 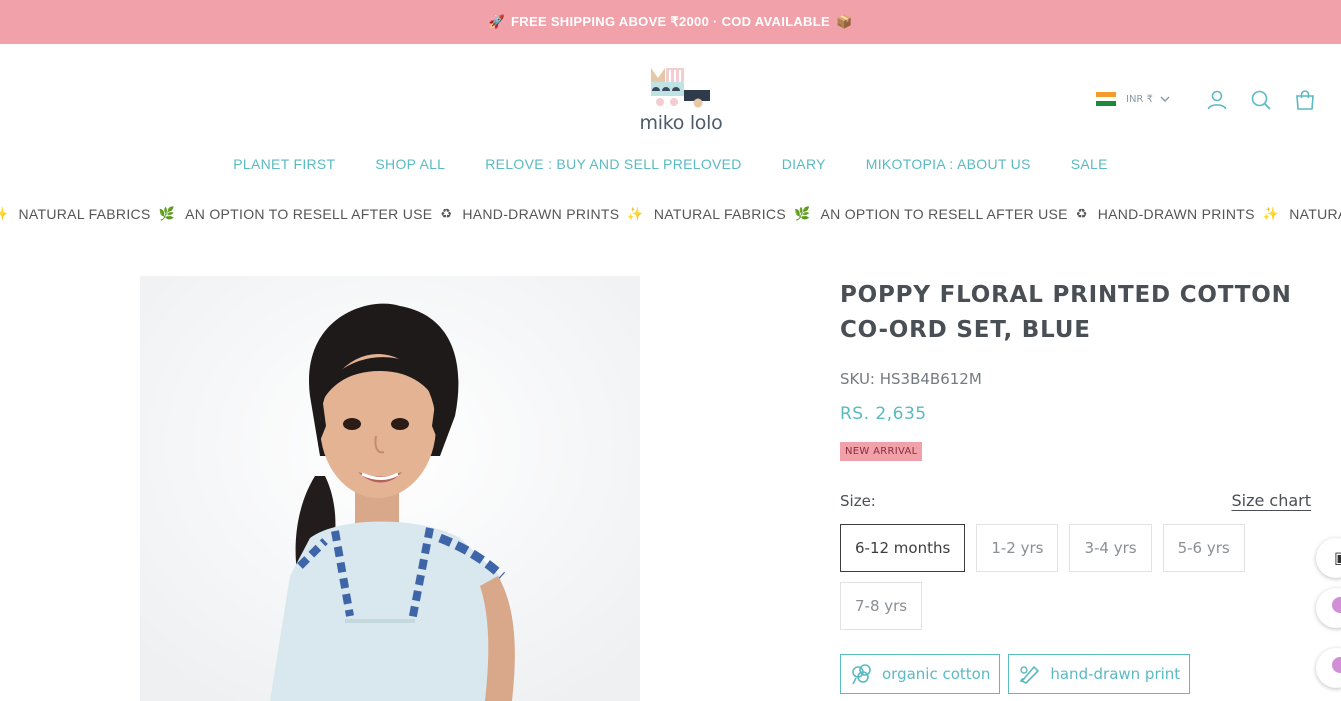 What do you see at coordinates (858, 500) in the screenshot?
I see `size-label: Size:` at bounding box center [858, 500].